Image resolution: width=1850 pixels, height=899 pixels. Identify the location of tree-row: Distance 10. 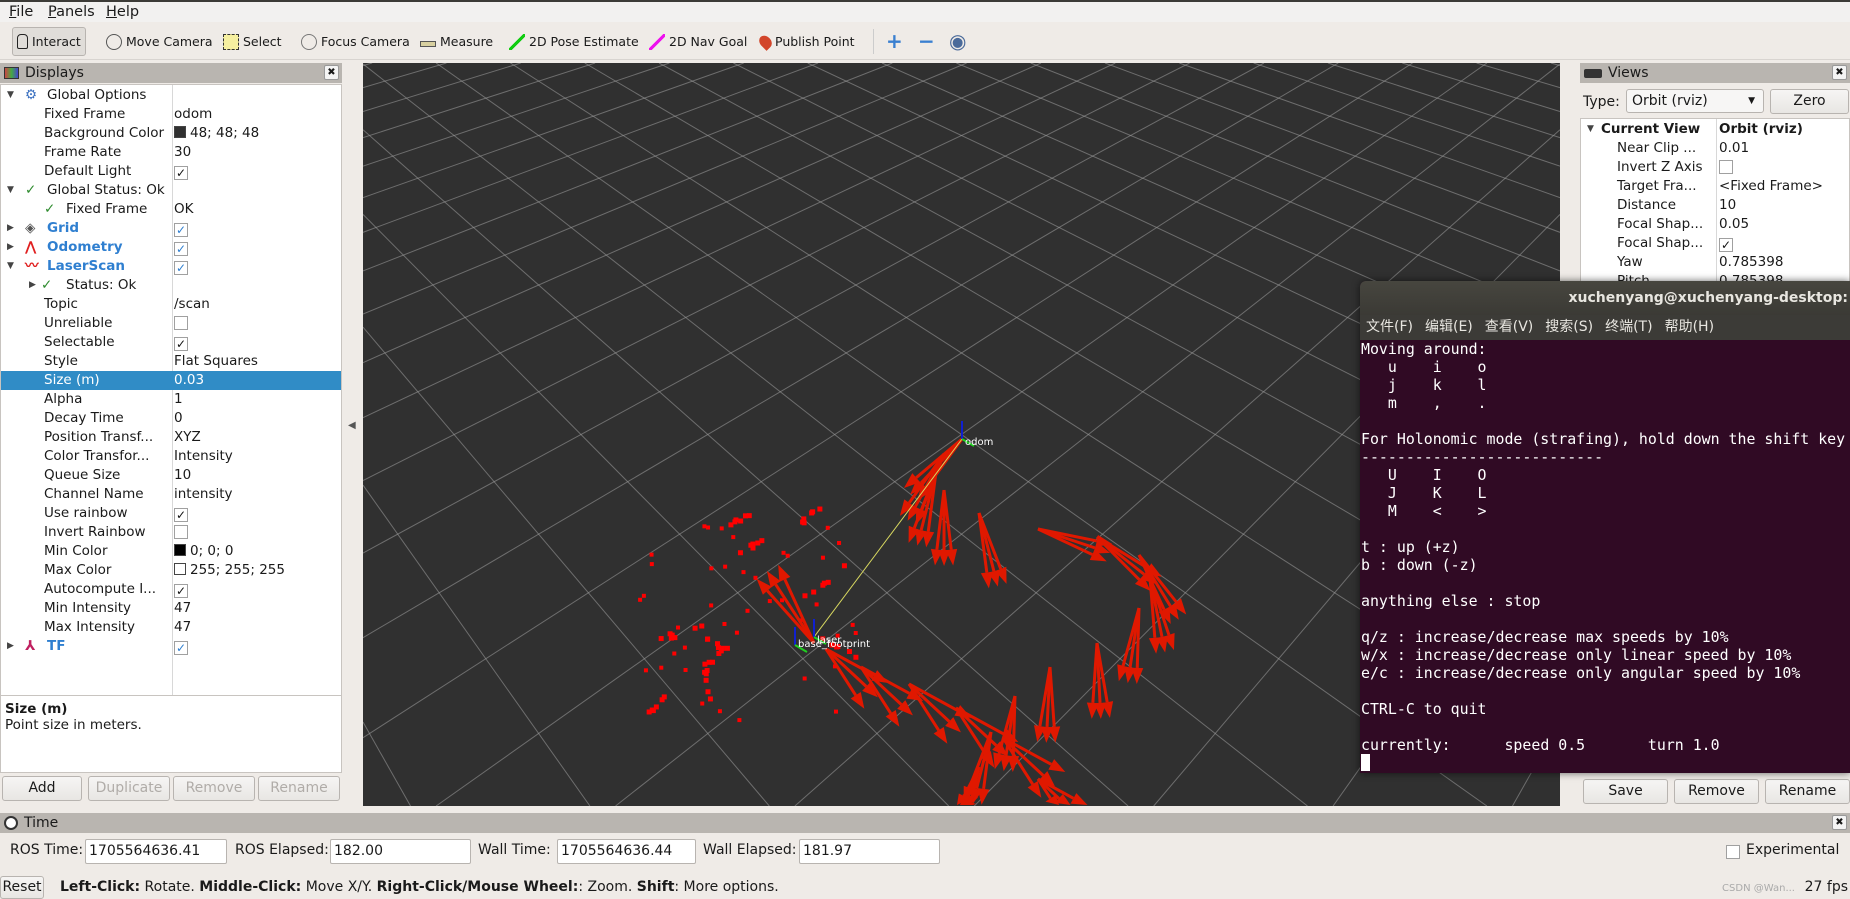
(1715, 205).